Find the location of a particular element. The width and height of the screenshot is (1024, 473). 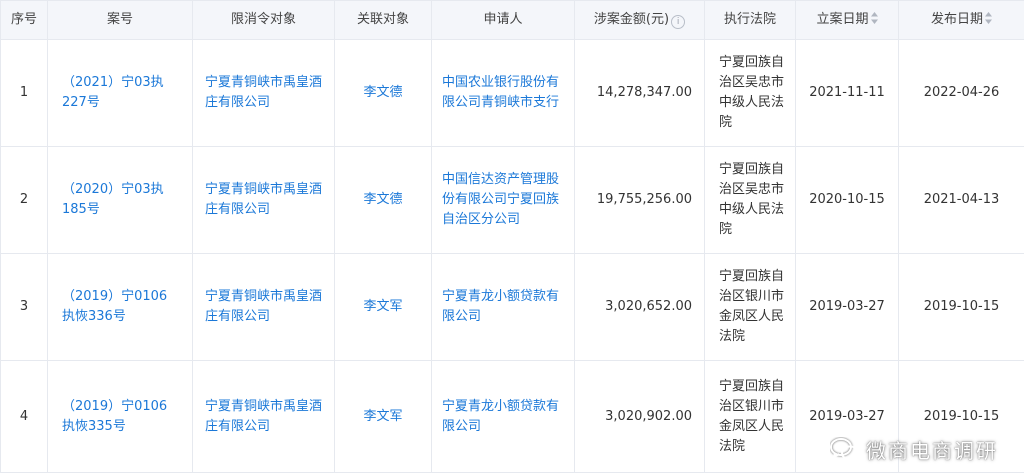

info-icon: i is located at coordinates (678, 22).